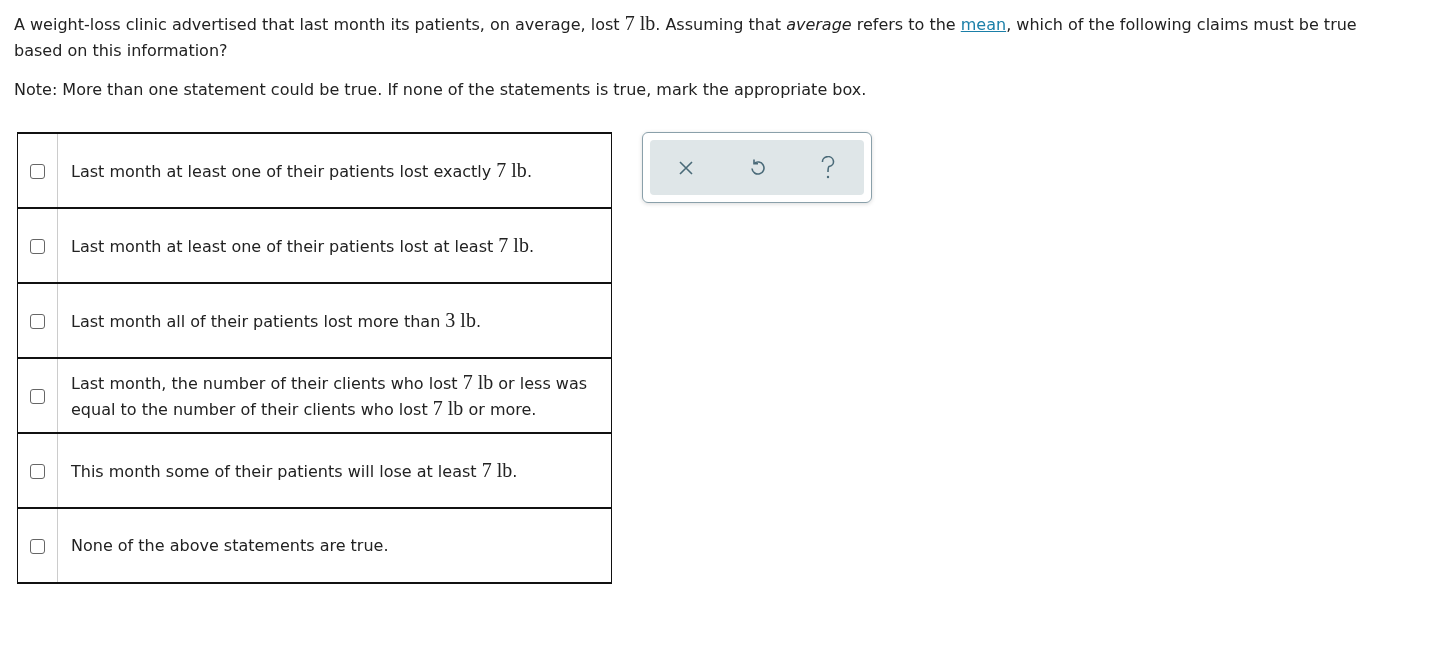  Describe the element at coordinates (757, 167) in the screenshot. I see `undo-icon` at that location.